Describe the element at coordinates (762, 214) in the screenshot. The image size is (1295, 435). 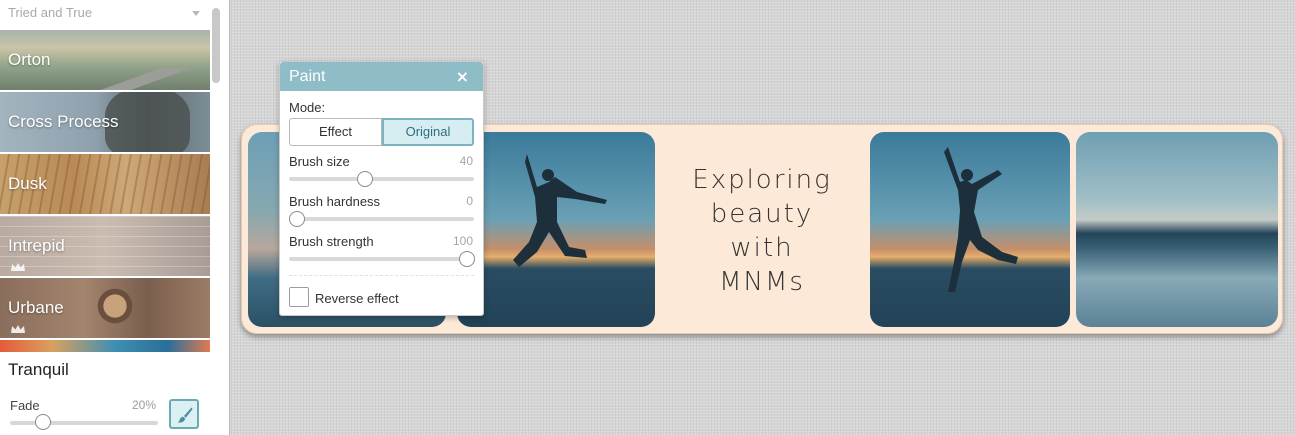
I see `caption-line: beauty` at that location.